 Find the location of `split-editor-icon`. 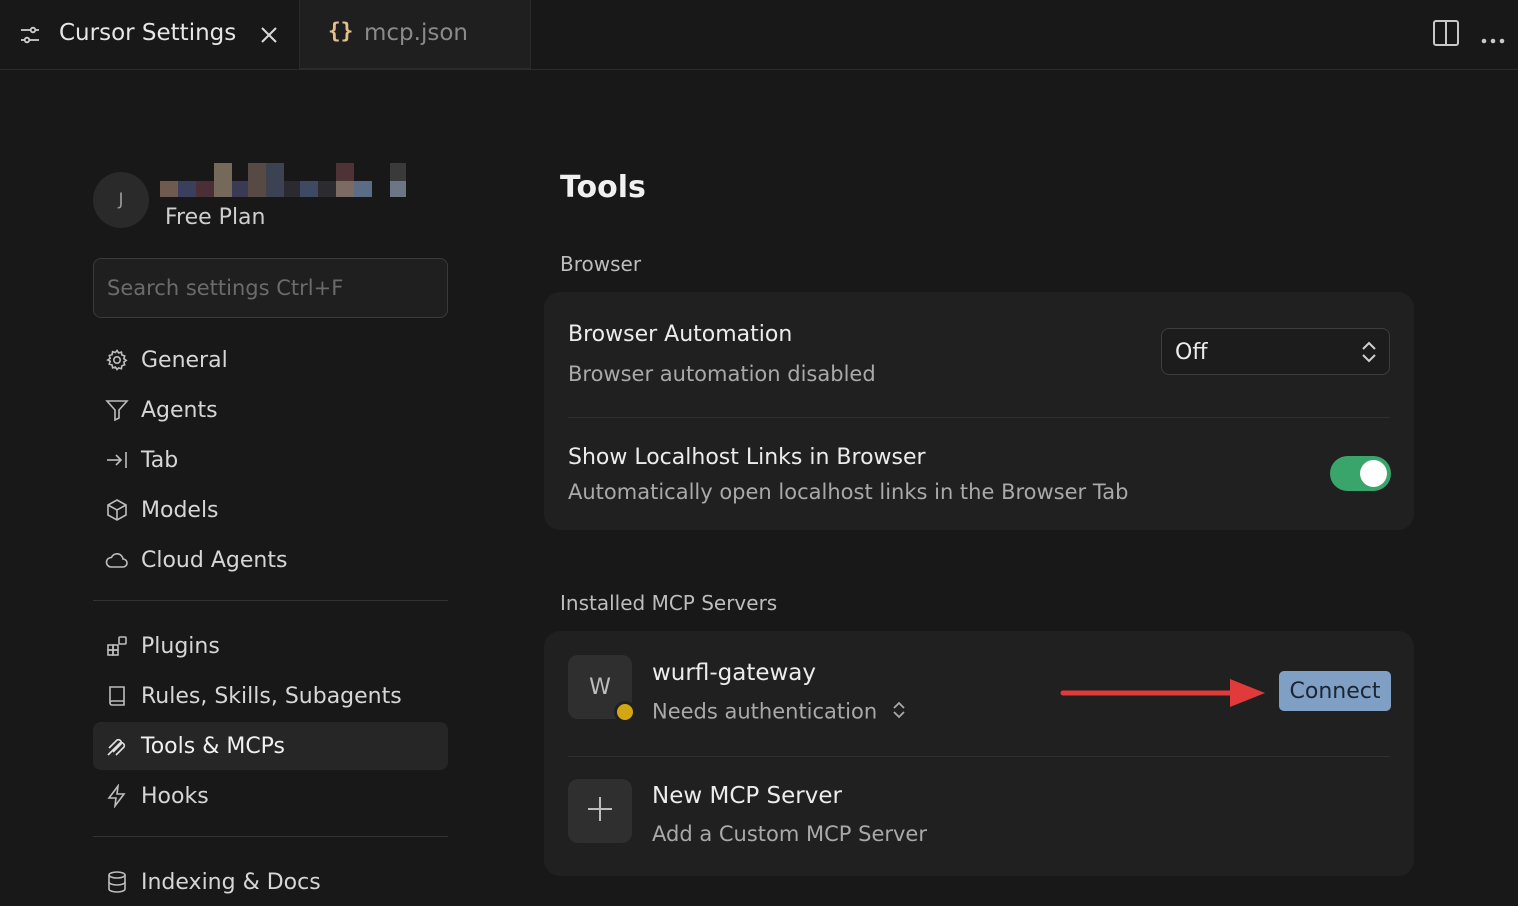

split-editor-icon is located at coordinates (1446, 35).